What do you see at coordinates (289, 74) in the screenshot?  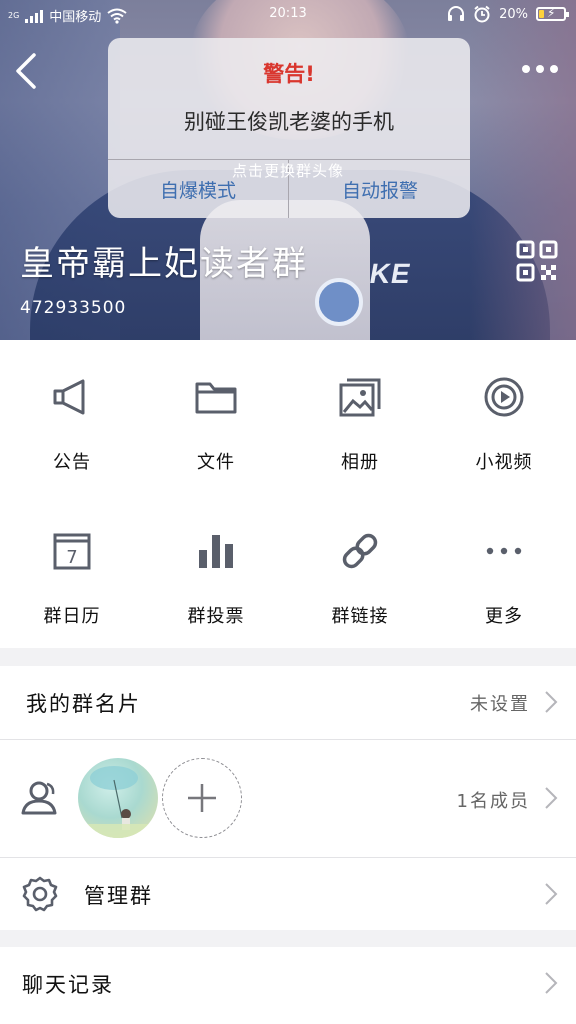 I see `warning-title: 警告!` at bounding box center [289, 74].